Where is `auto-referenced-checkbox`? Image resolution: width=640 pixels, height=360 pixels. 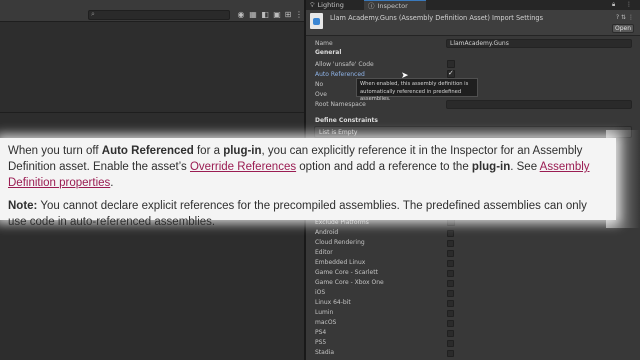 auto-referenced-checkbox is located at coordinates (451, 73).